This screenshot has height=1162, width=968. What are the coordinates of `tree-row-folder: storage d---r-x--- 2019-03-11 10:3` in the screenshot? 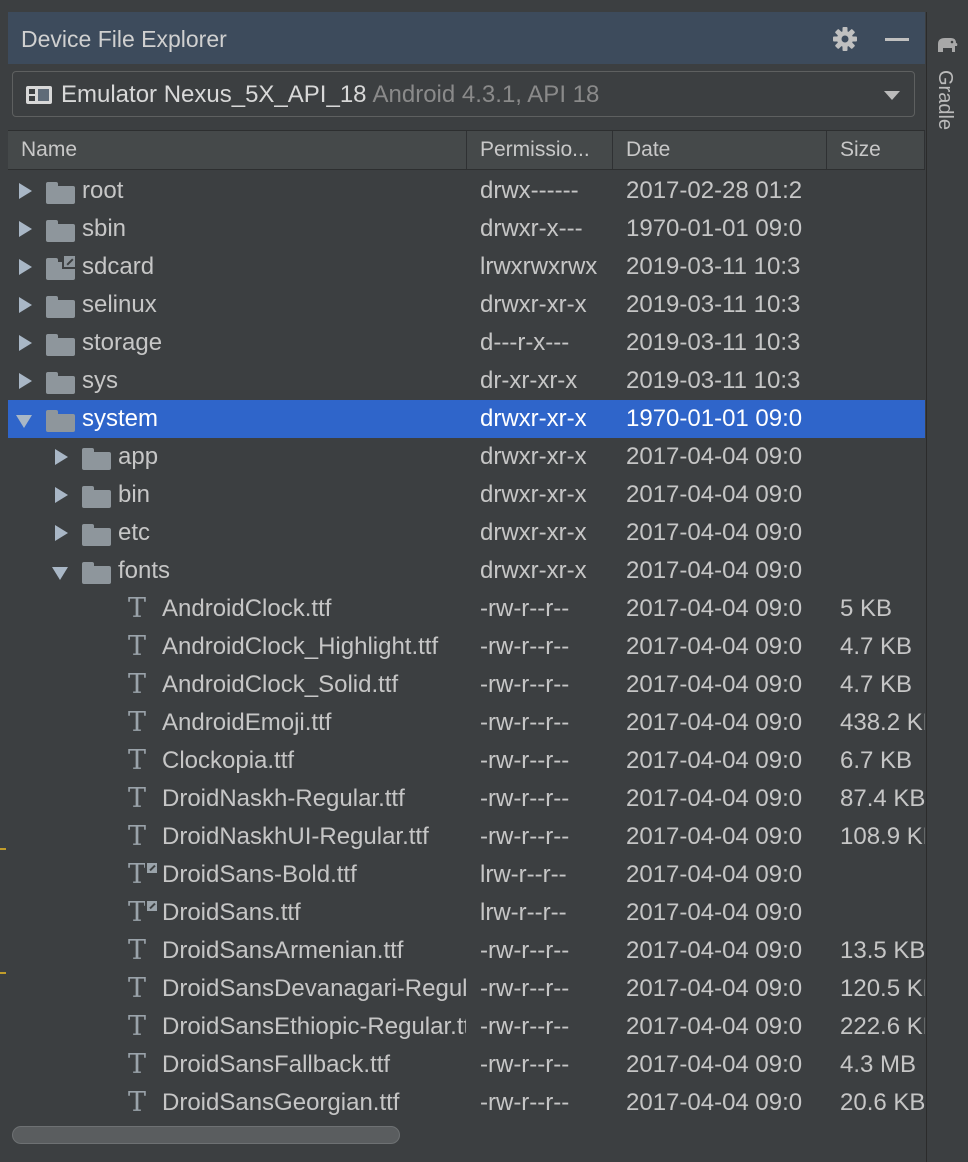 It's located at (466, 343).